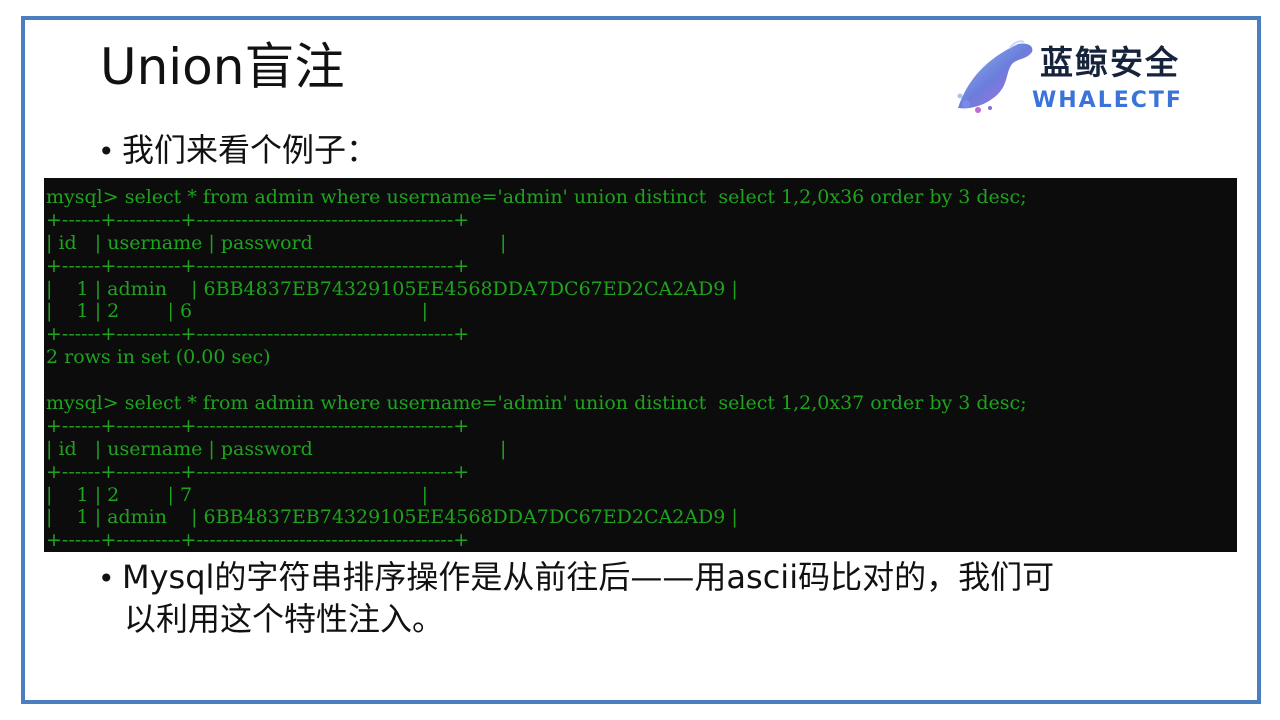 Image resolution: width=1280 pixels, height=720 pixels. What do you see at coordinates (1110, 62) in the screenshot?
I see `logo-brand-chinese: 蓝鲸安全` at bounding box center [1110, 62].